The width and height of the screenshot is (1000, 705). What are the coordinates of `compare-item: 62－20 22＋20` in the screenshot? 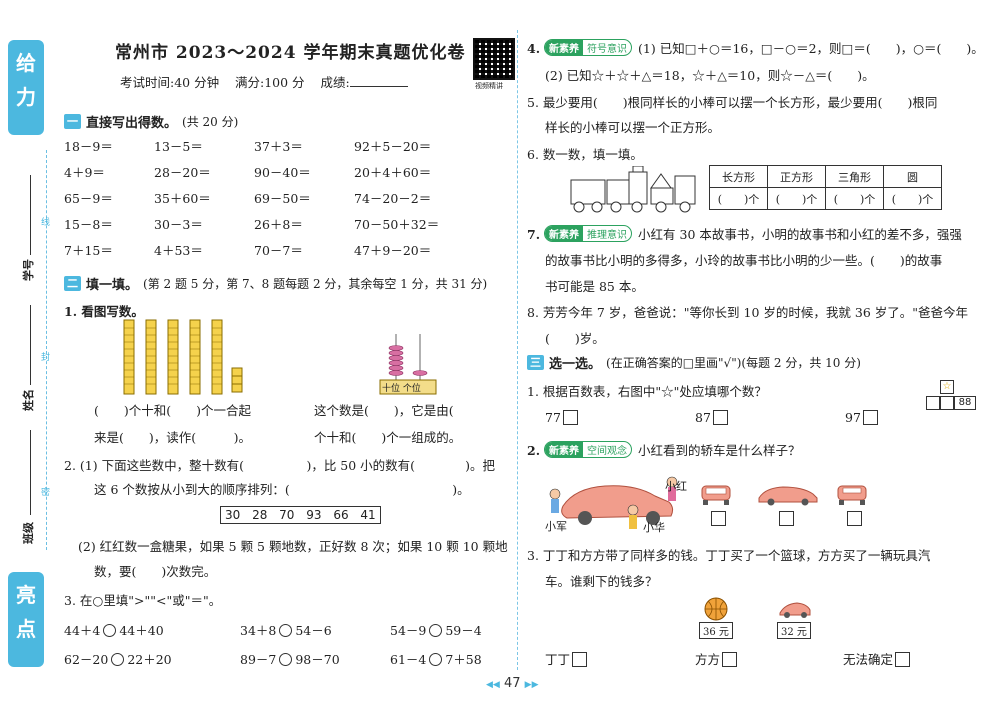 It's located at (118, 658).